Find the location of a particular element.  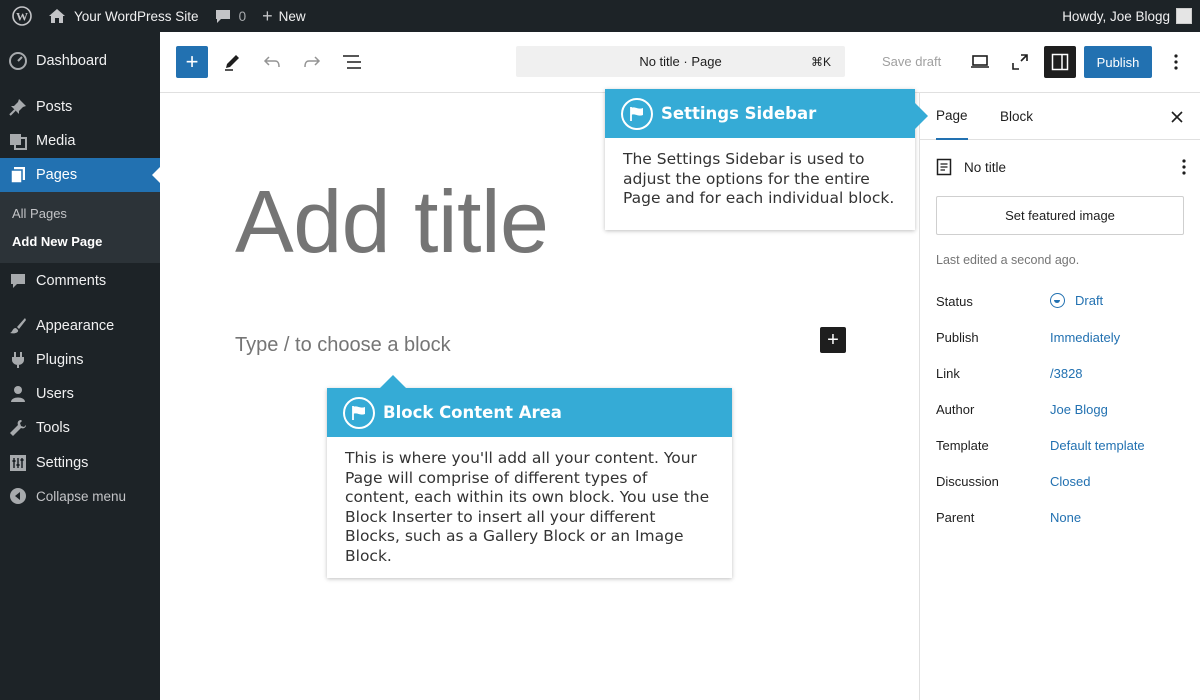

last-edited-text: Last edited a second ago. is located at coordinates (1008, 260).